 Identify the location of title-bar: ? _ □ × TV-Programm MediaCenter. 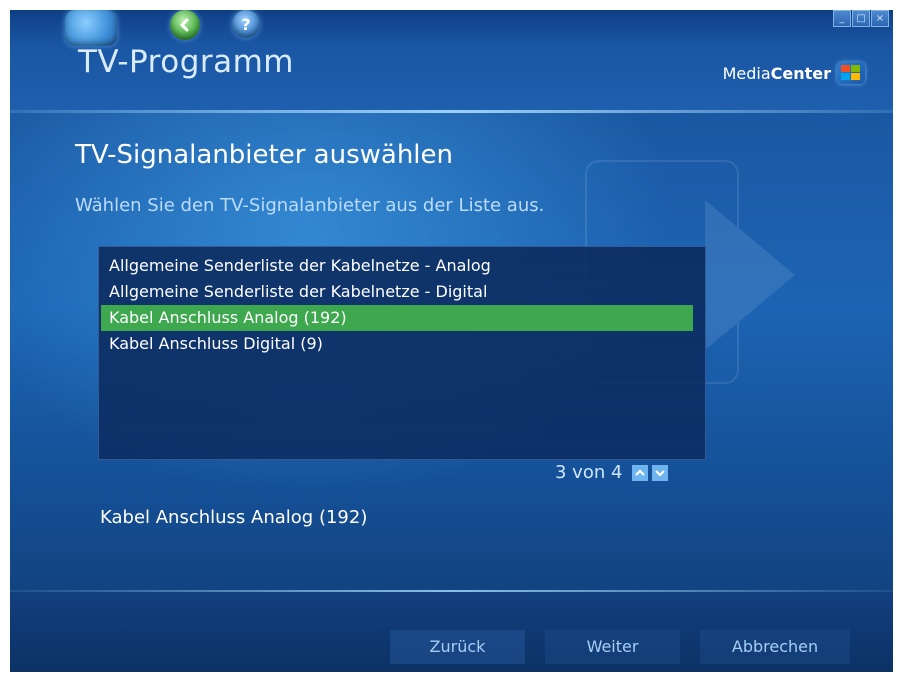
(451, 60).